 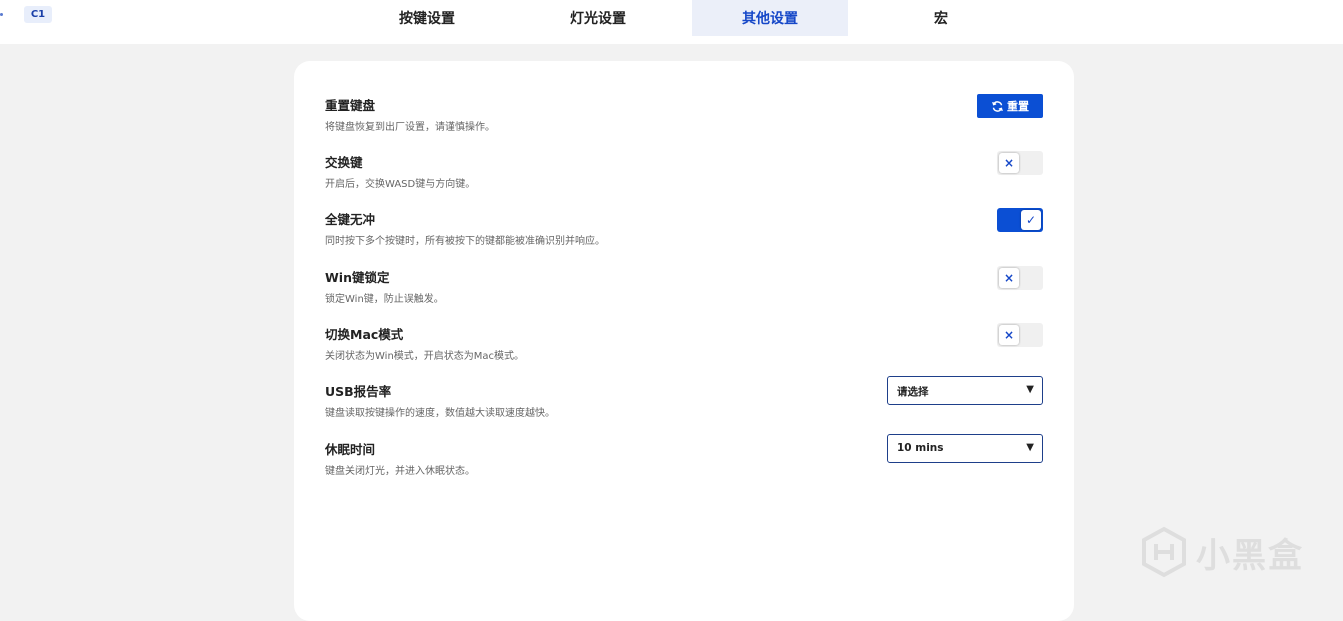 What do you see at coordinates (350, 105) in the screenshot?
I see `reset-title: 重置键盘` at bounding box center [350, 105].